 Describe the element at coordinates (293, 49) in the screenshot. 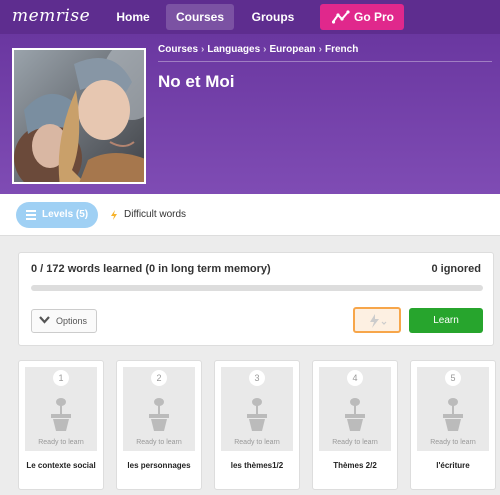

I see `breadcrumb-european: European` at that location.